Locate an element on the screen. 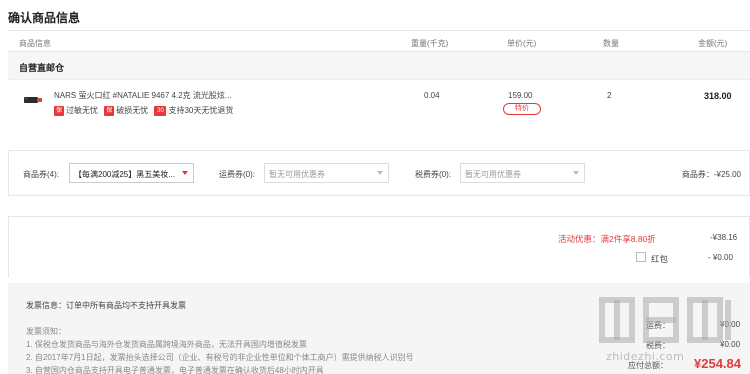 The height and width of the screenshot is (374, 750). shipping-coupon-label: 运费券(0): is located at coordinates (237, 174).